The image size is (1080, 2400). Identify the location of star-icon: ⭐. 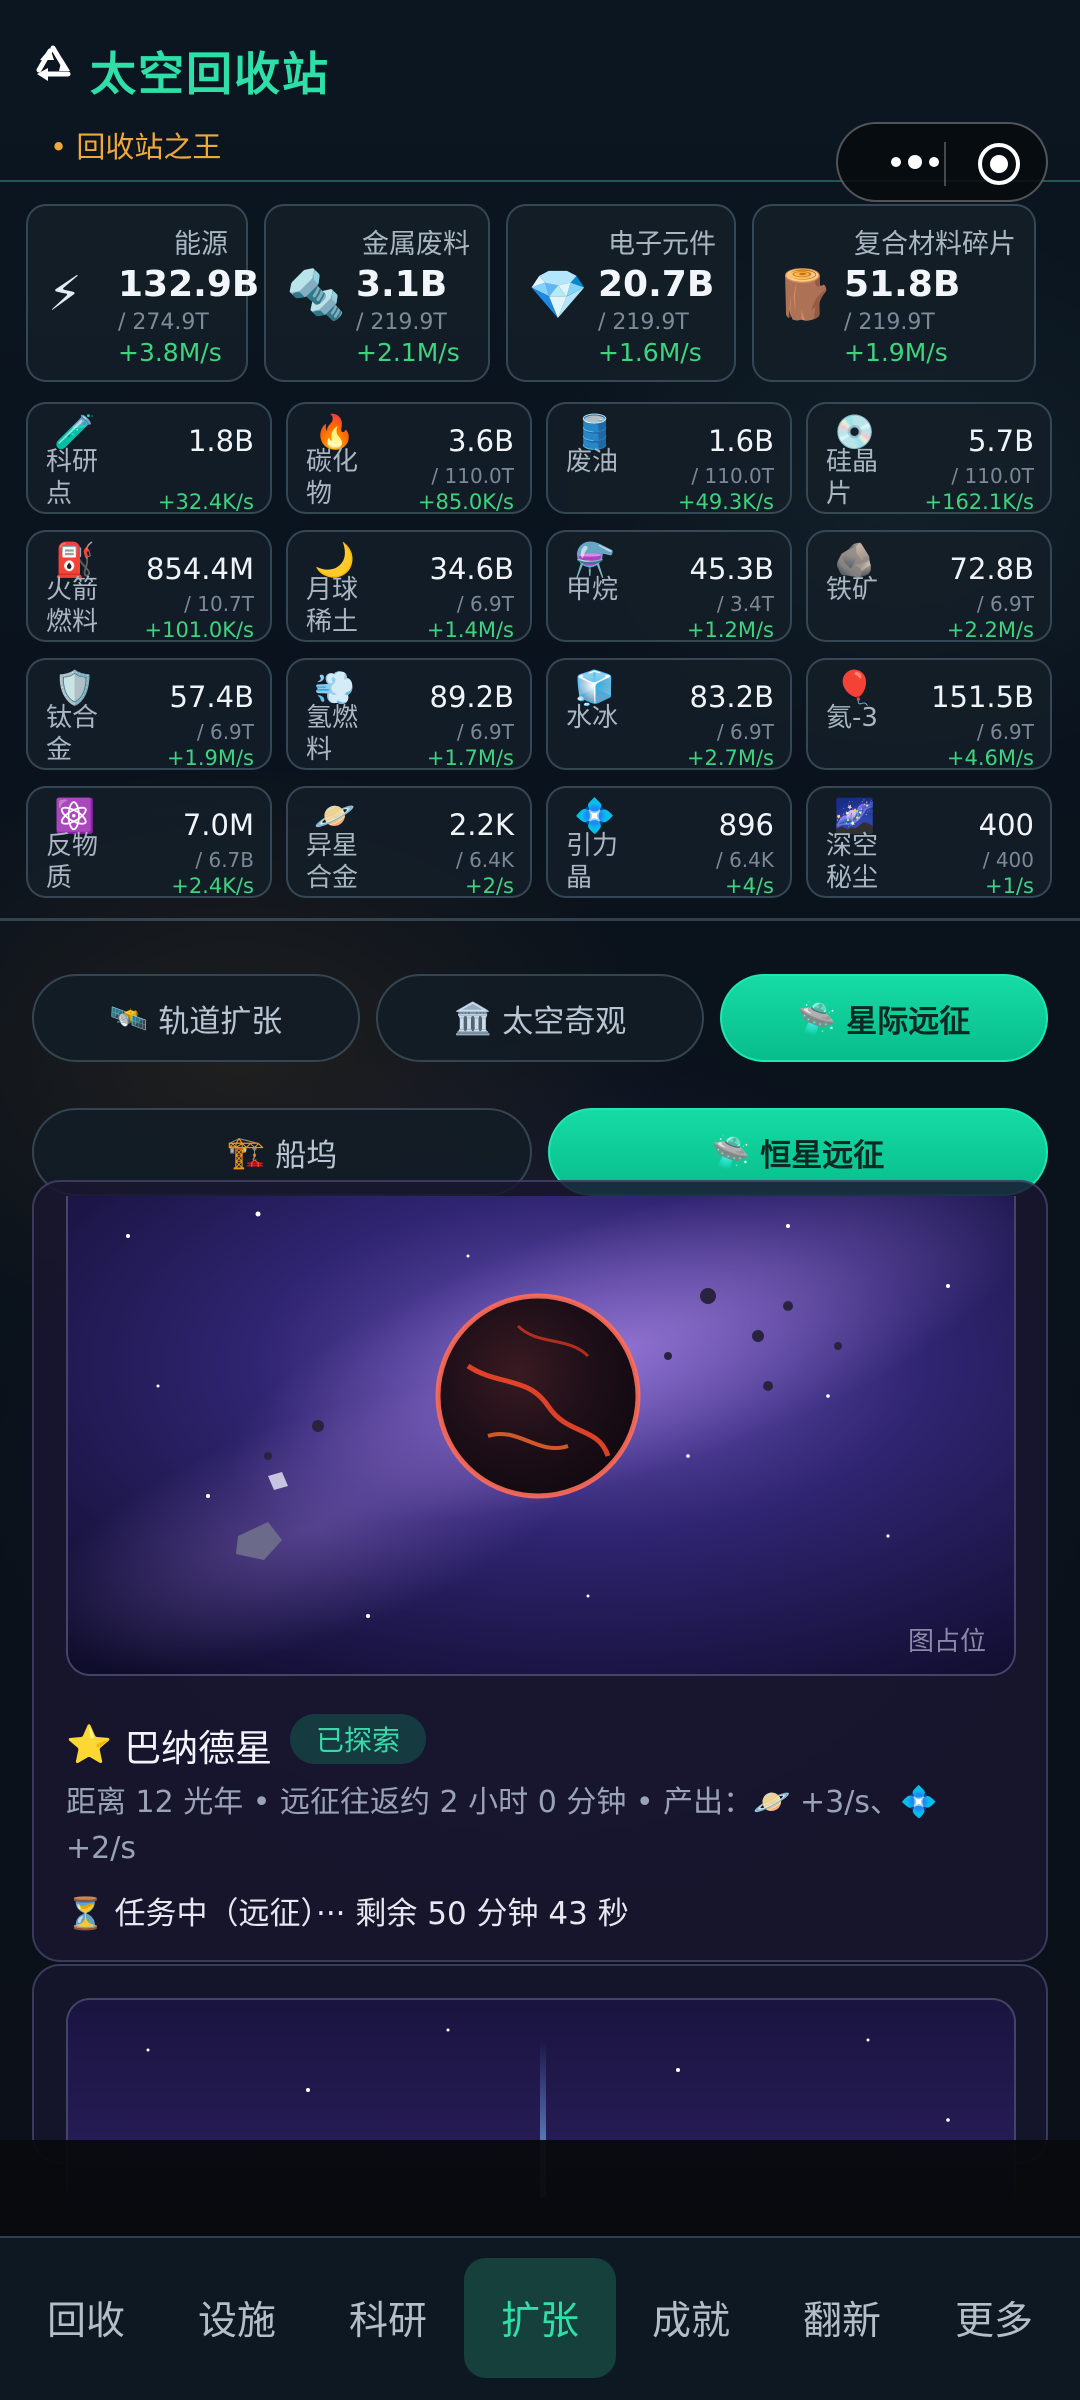
(89, 1744).